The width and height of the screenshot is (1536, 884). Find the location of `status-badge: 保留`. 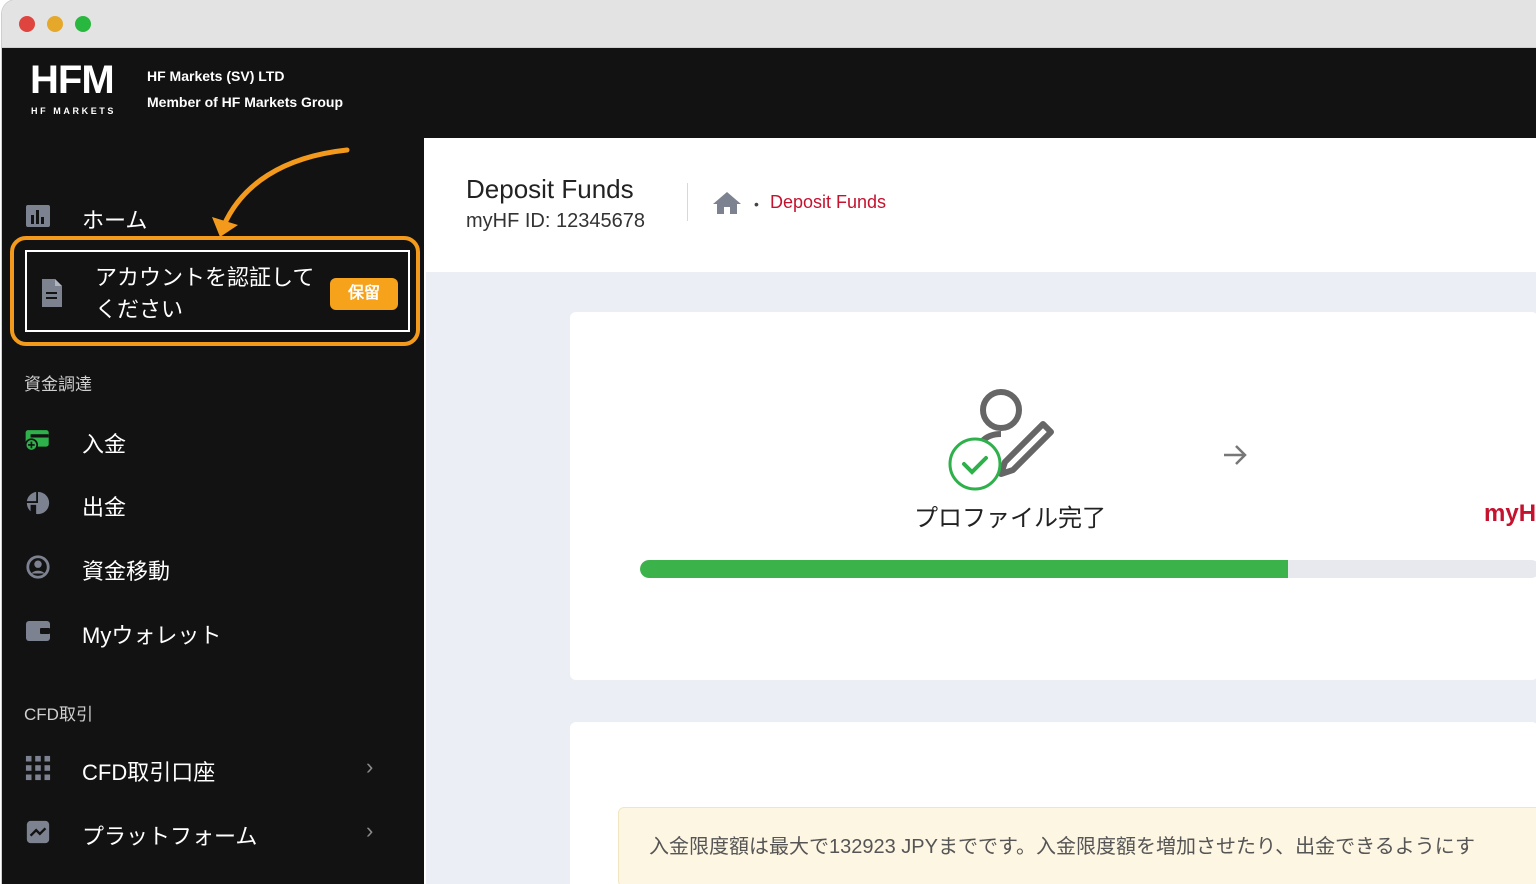

status-badge: 保留 is located at coordinates (364, 294).